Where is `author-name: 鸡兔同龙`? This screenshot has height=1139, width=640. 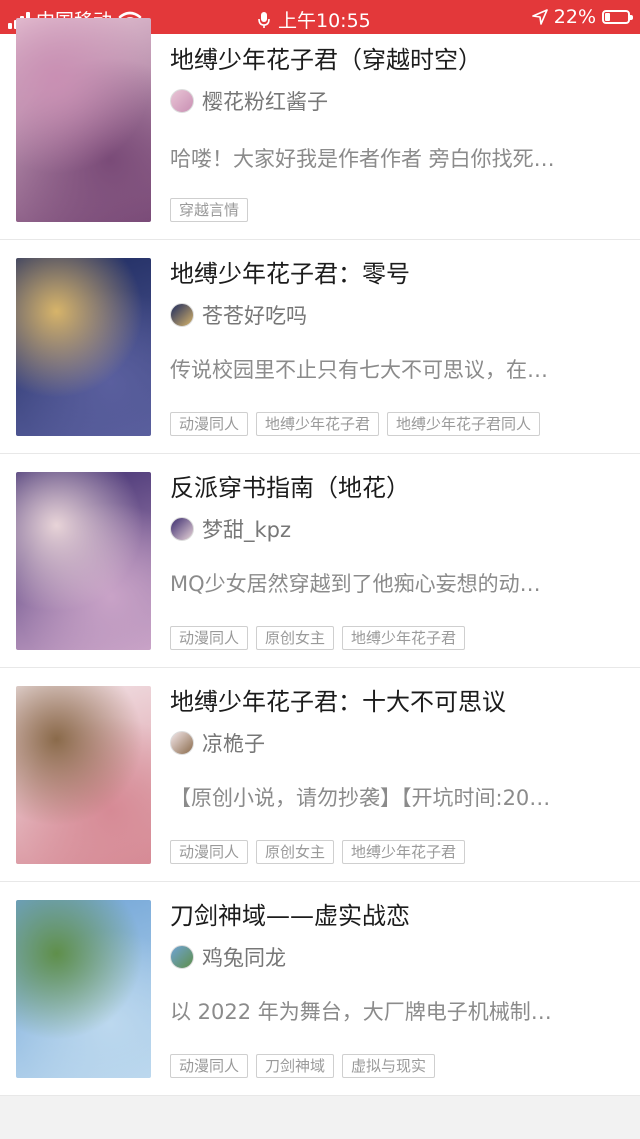 author-name: 鸡兔同龙 is located at coordinates (244, 958).